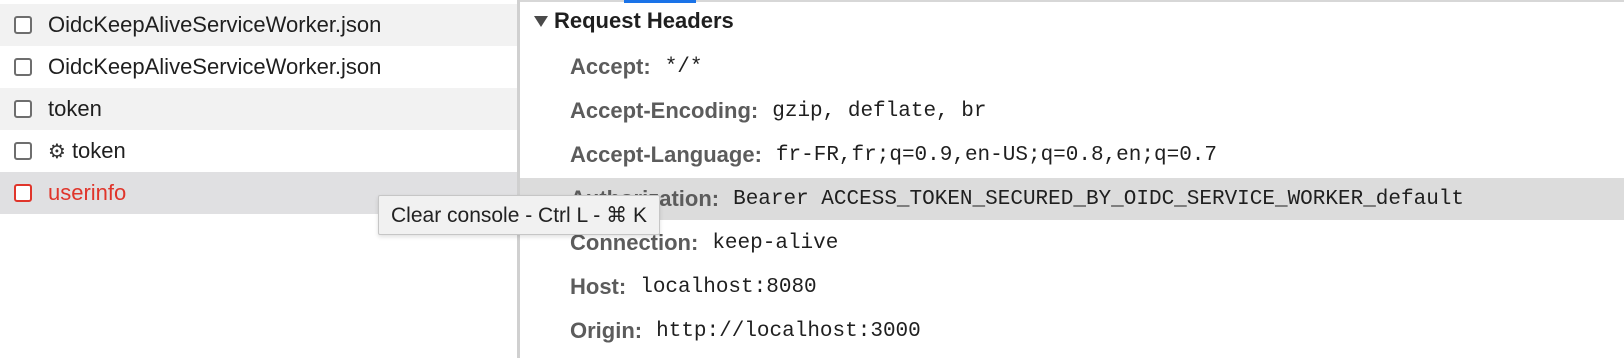 The width and height of the screenshot is (1624, 358). What do you see at coordinates (541, 21) in the screenshot?
I see `expand-triangle-icon` at bounding box center [541, 21].